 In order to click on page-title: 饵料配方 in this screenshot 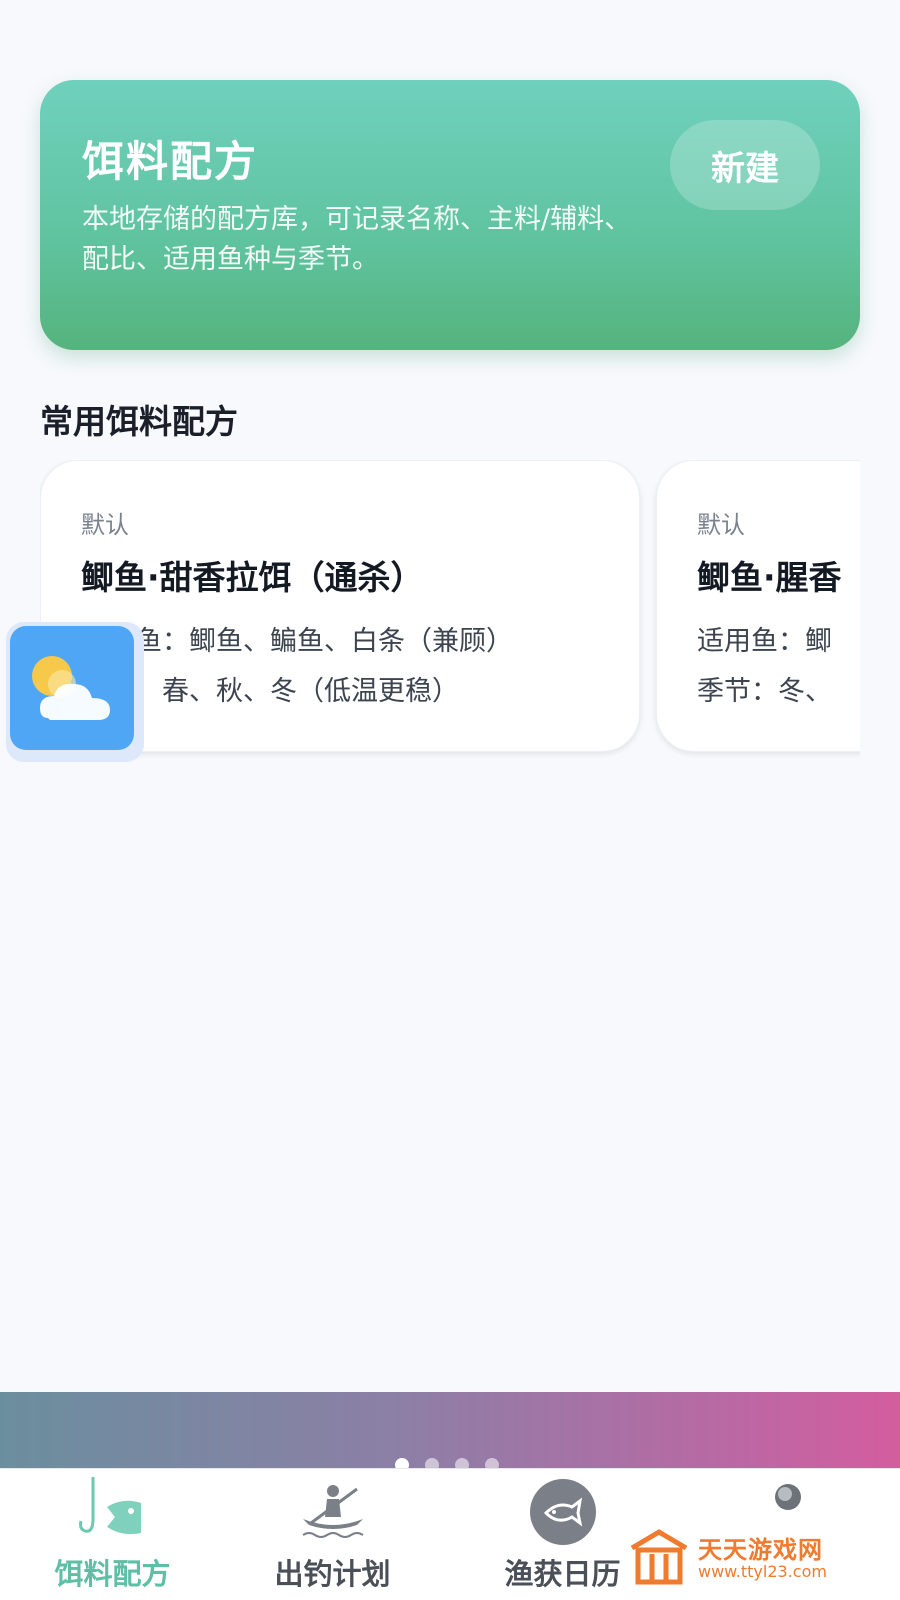, I will do `click(170, 161)`.